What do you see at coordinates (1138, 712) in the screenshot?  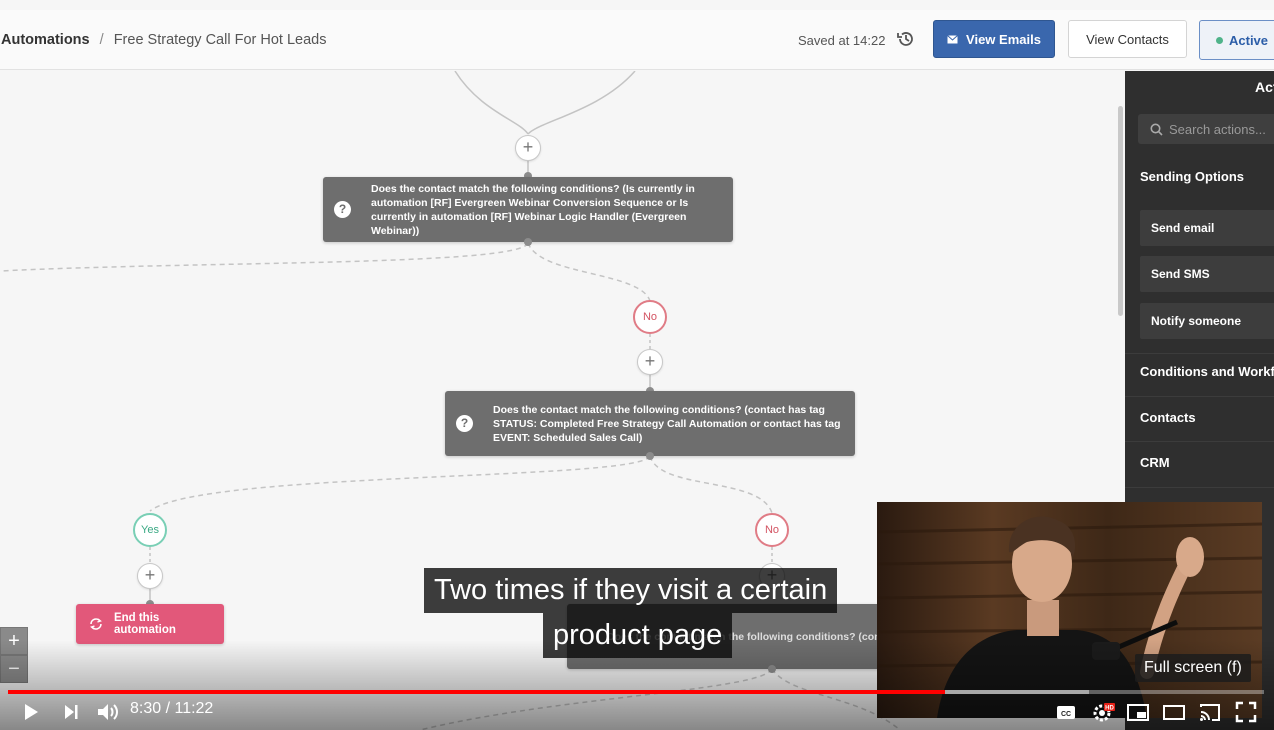 I see `miniplayer-icon` at bounding box center [1138, 712].